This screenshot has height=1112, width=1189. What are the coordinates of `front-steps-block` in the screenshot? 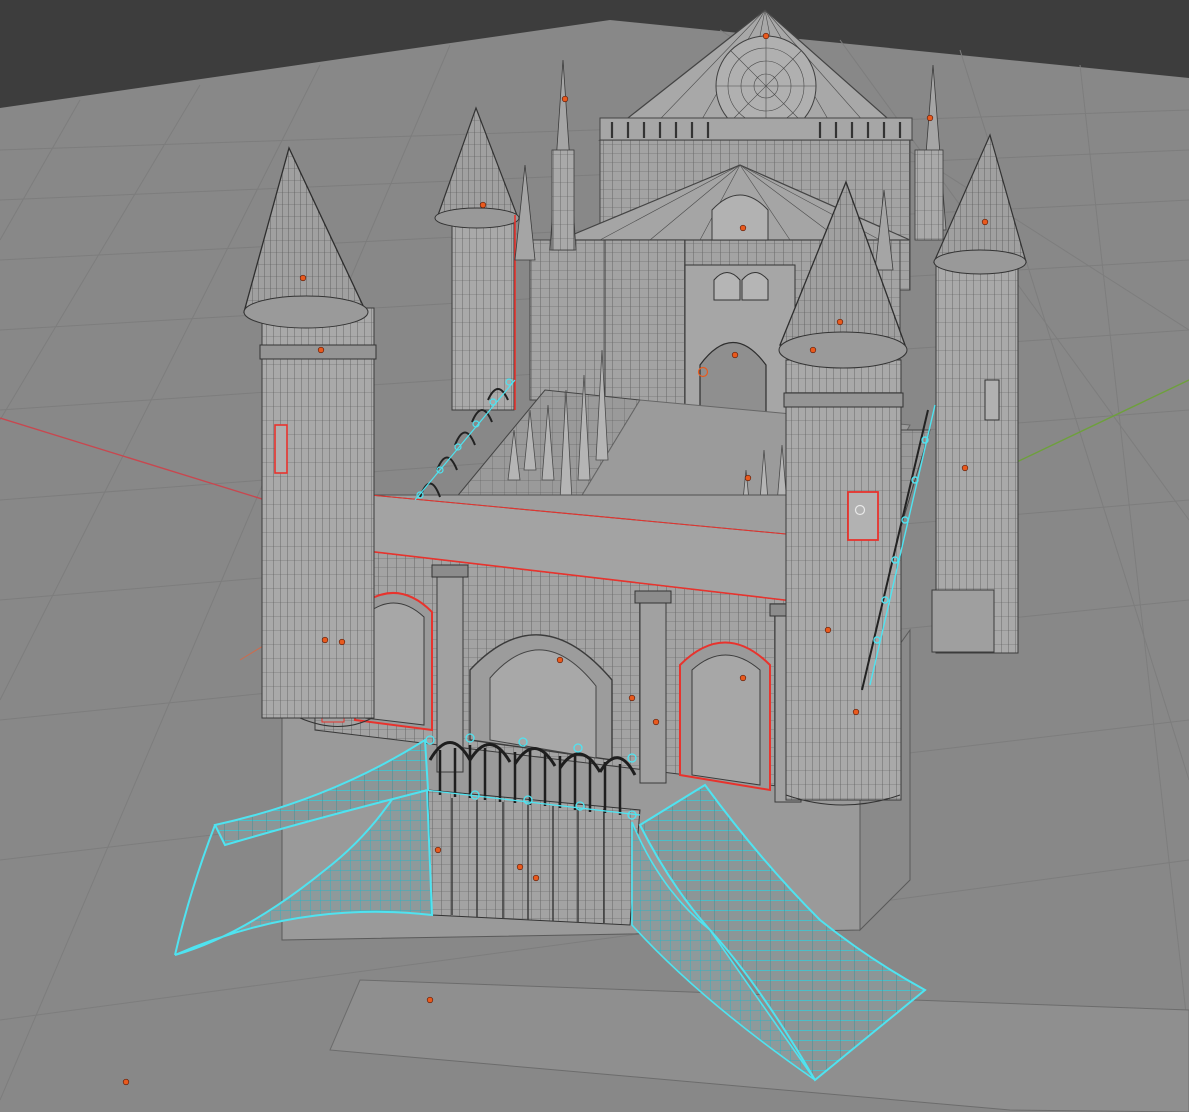 It's located at (534, 857).